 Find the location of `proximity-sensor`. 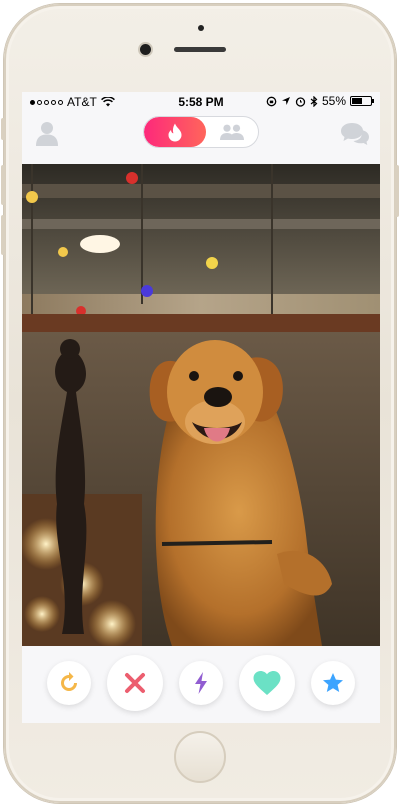

proximity-sensor is located at coordinates (201, 28).